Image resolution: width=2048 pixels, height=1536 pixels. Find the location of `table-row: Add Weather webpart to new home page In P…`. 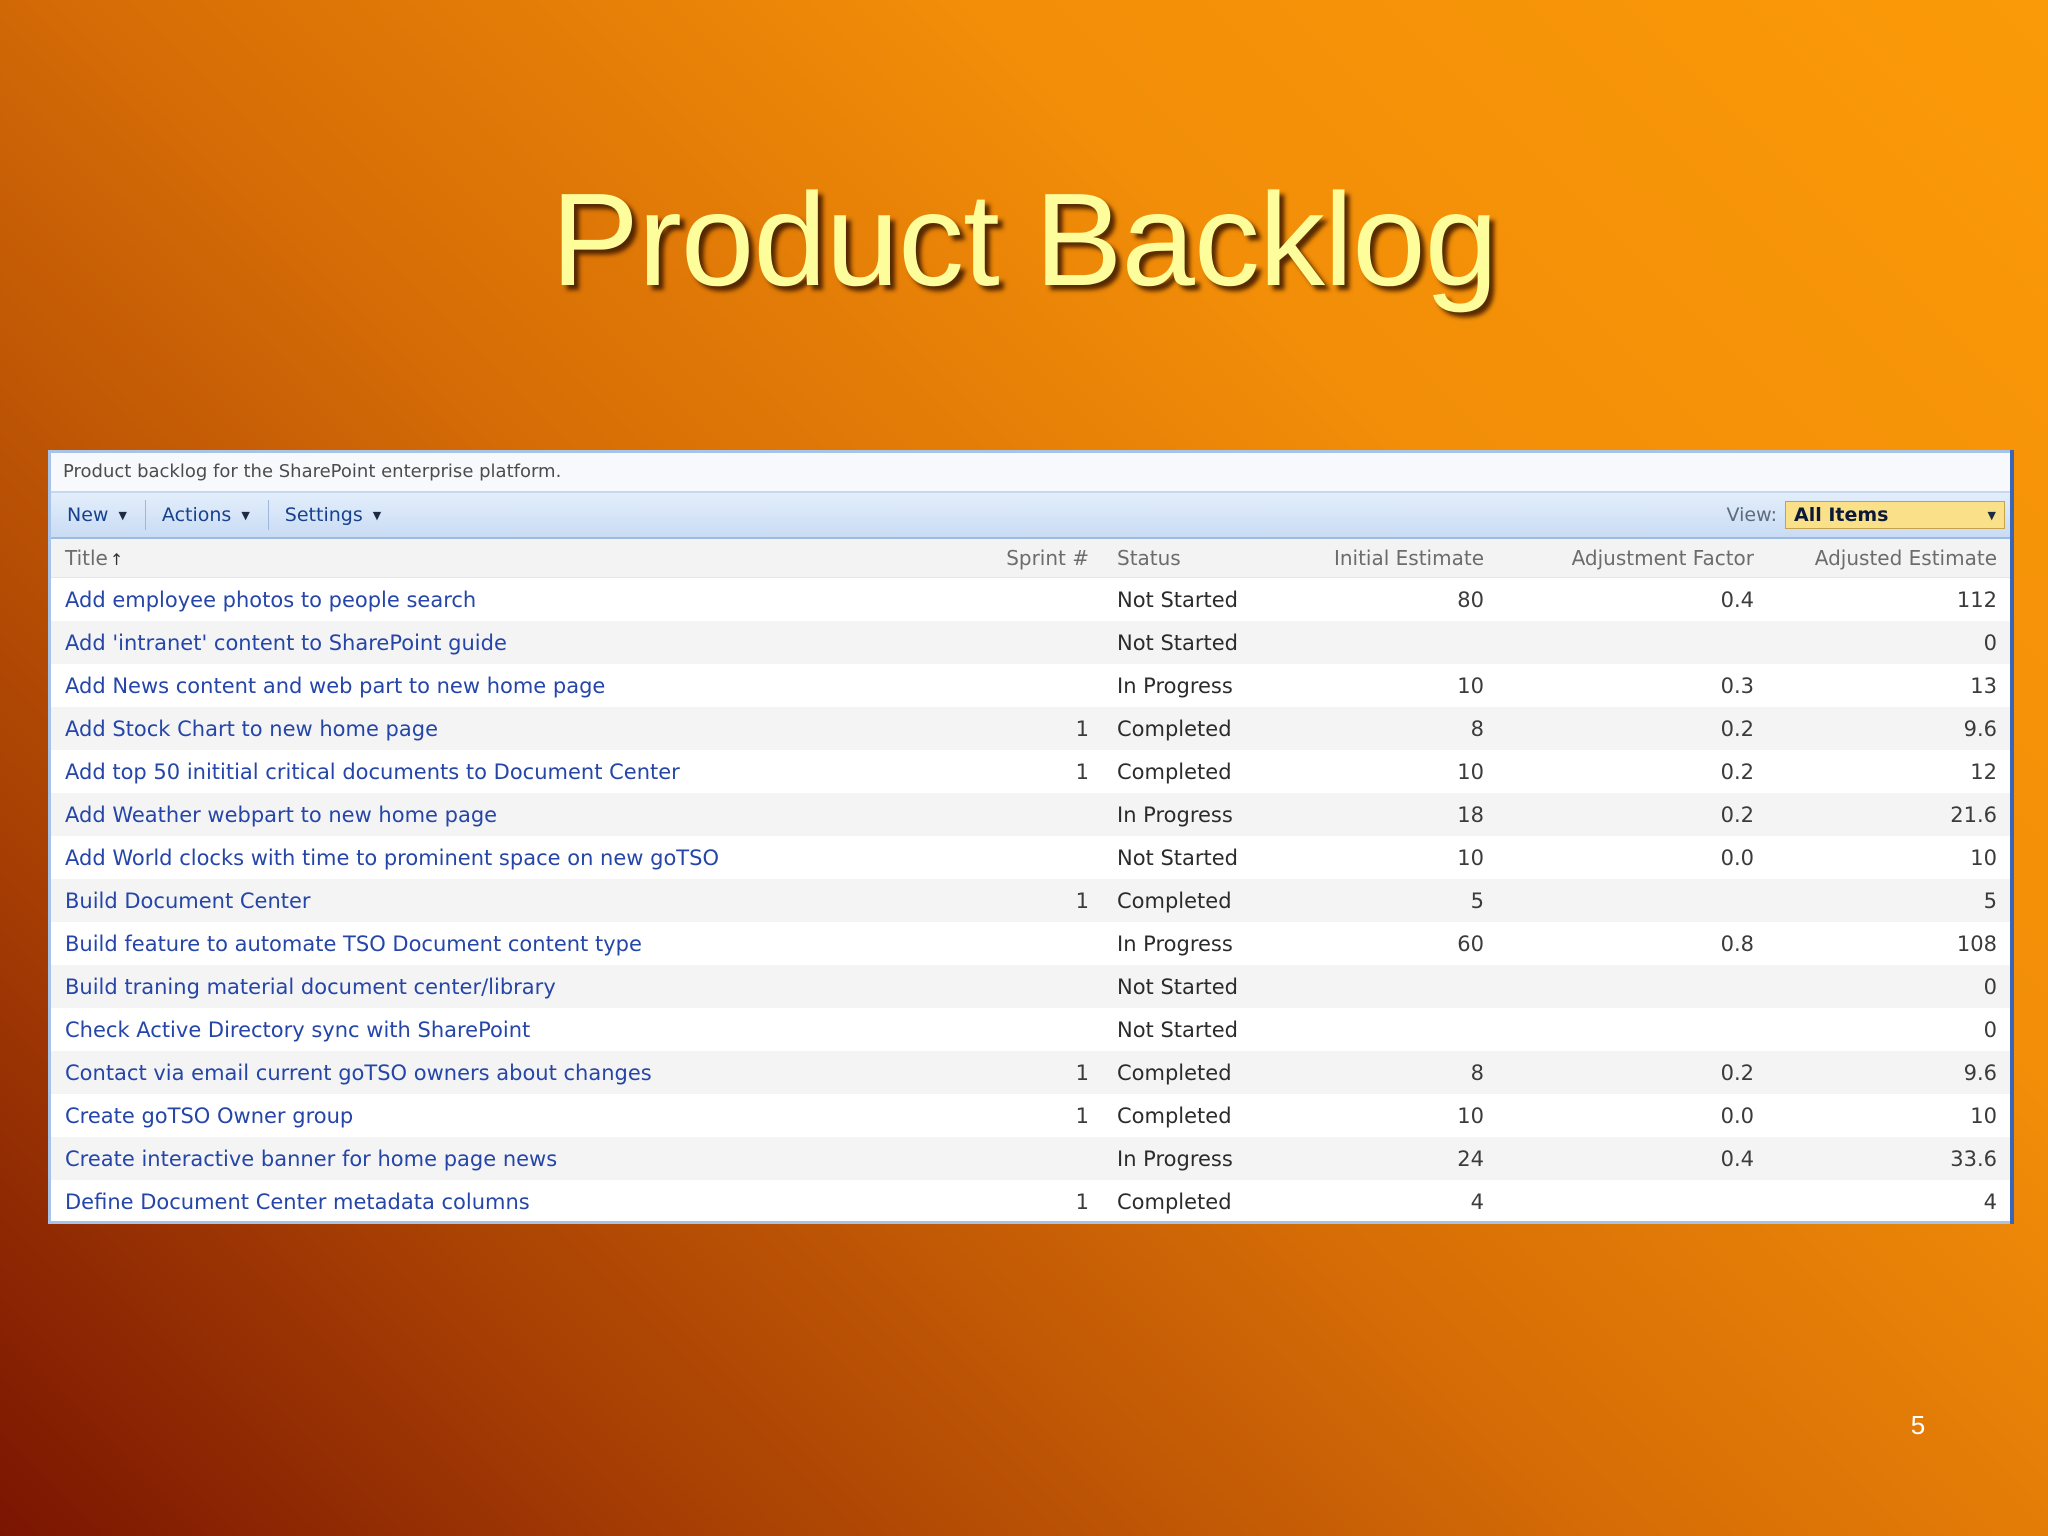

table-row: Add Weather webpart to new home page In P… is located at coordinates (1031, 814).